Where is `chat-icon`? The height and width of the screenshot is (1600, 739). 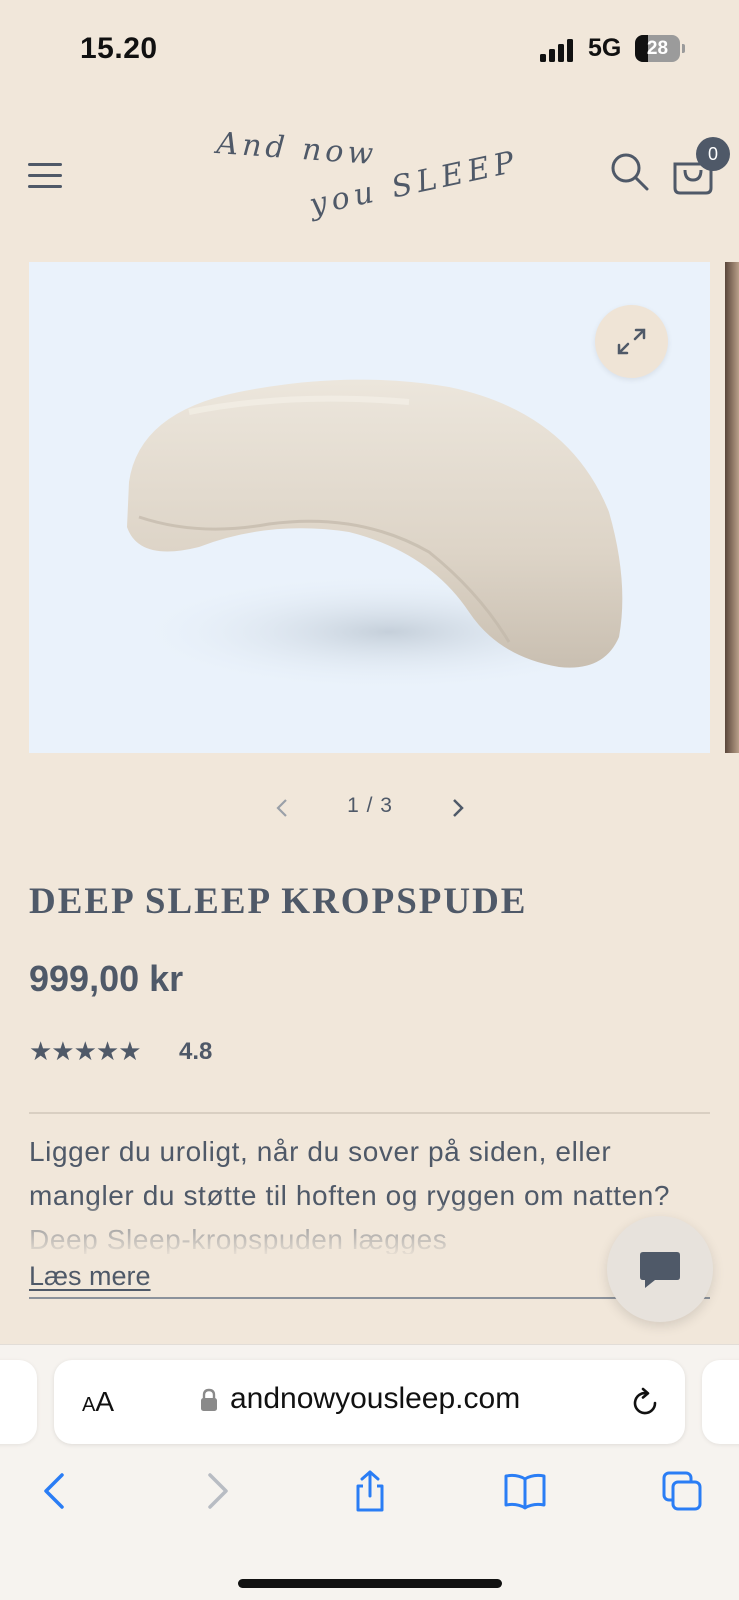 chat-icon is located at coordinates (660, 1270).